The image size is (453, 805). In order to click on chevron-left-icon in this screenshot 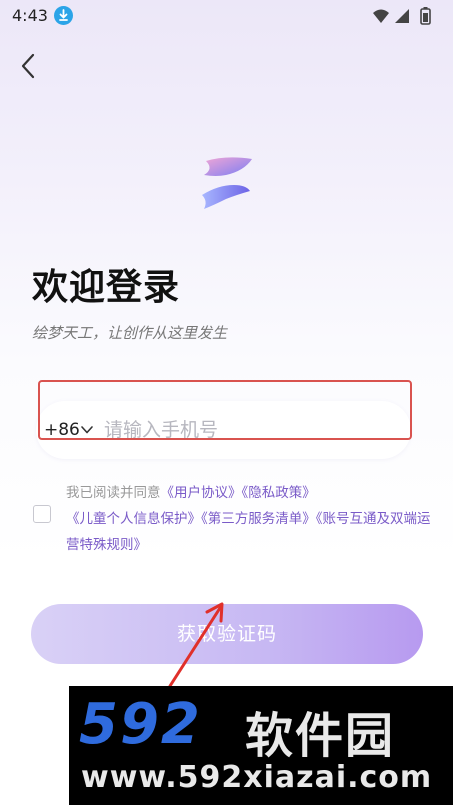, I will do `click(28, 66)`.